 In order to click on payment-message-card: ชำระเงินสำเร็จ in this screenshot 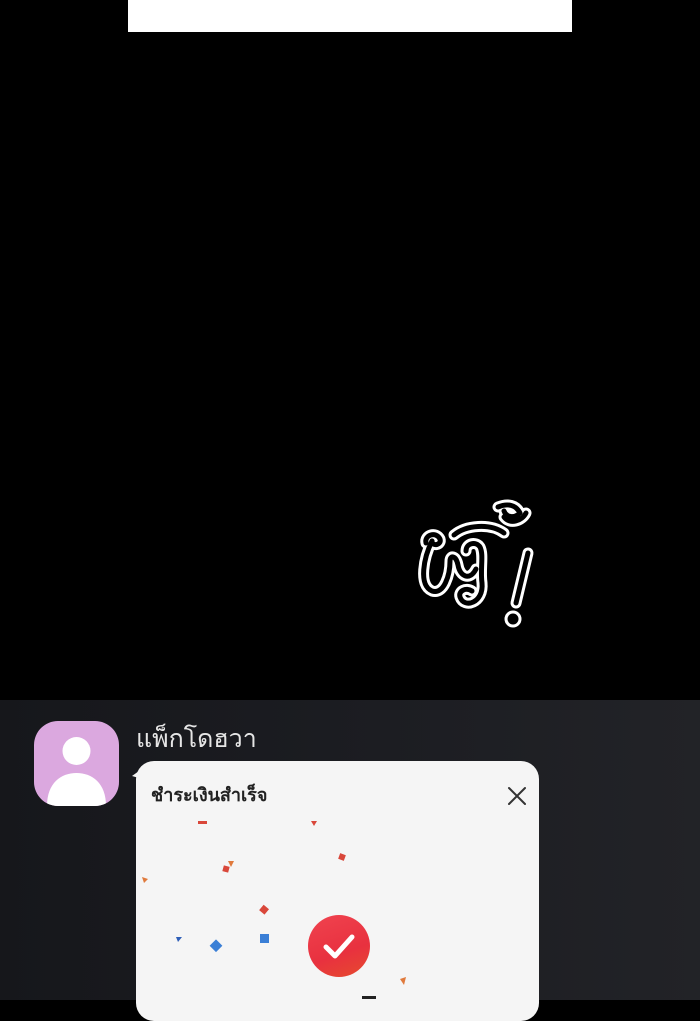, I will do `click(337, 891)`.